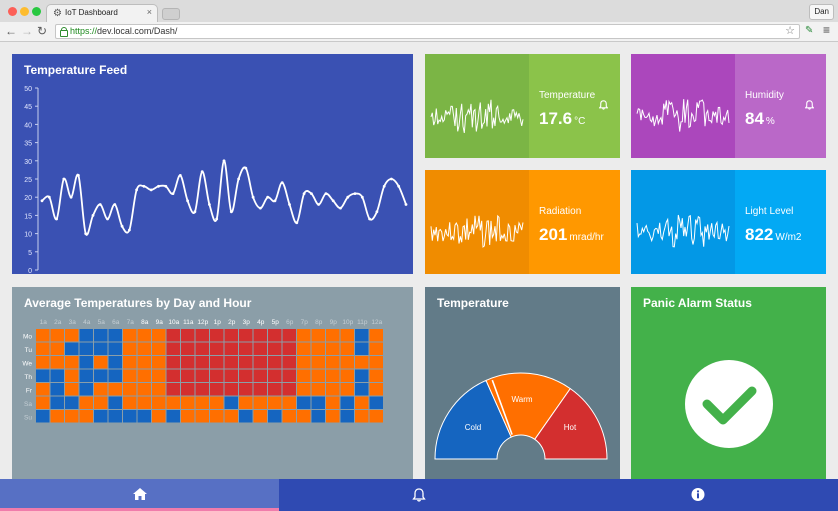 The image size is (838, 511). Describe the element at coordinates (728, 222) in the screenshot. I see `sensor-tile-light: Light Level 822 W/m2` at that location.